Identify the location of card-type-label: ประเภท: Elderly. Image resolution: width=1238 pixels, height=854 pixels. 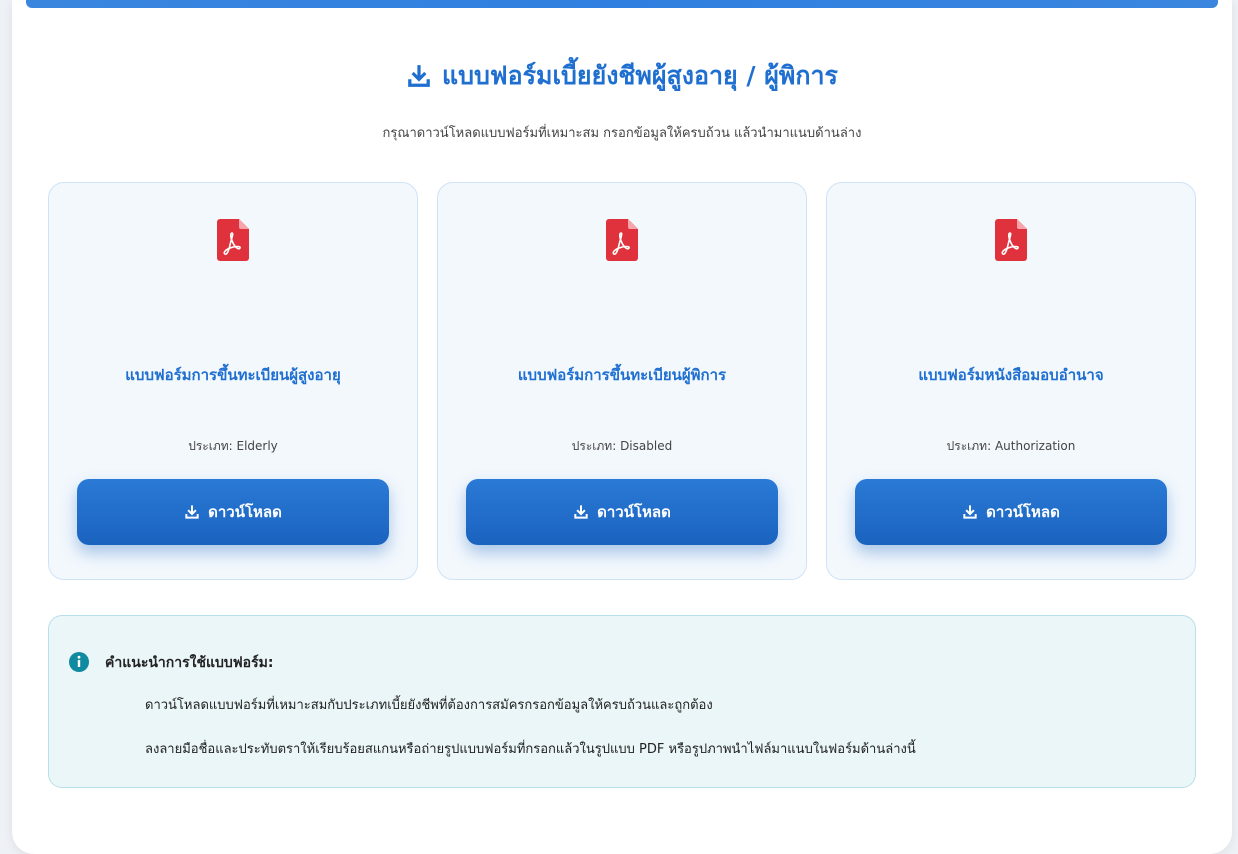
(233, 446).